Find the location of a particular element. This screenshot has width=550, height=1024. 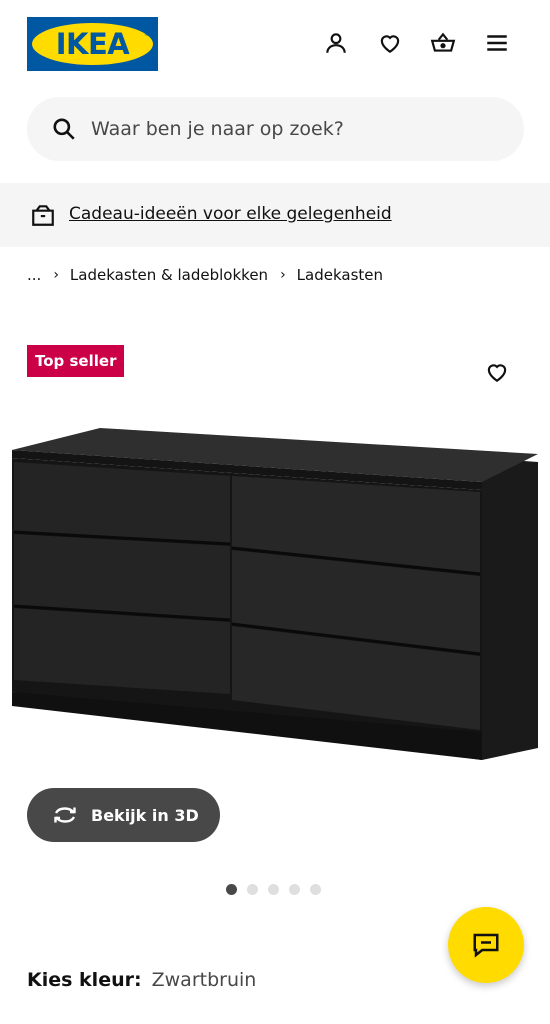

search-icon is located at coordinates (64, 129).